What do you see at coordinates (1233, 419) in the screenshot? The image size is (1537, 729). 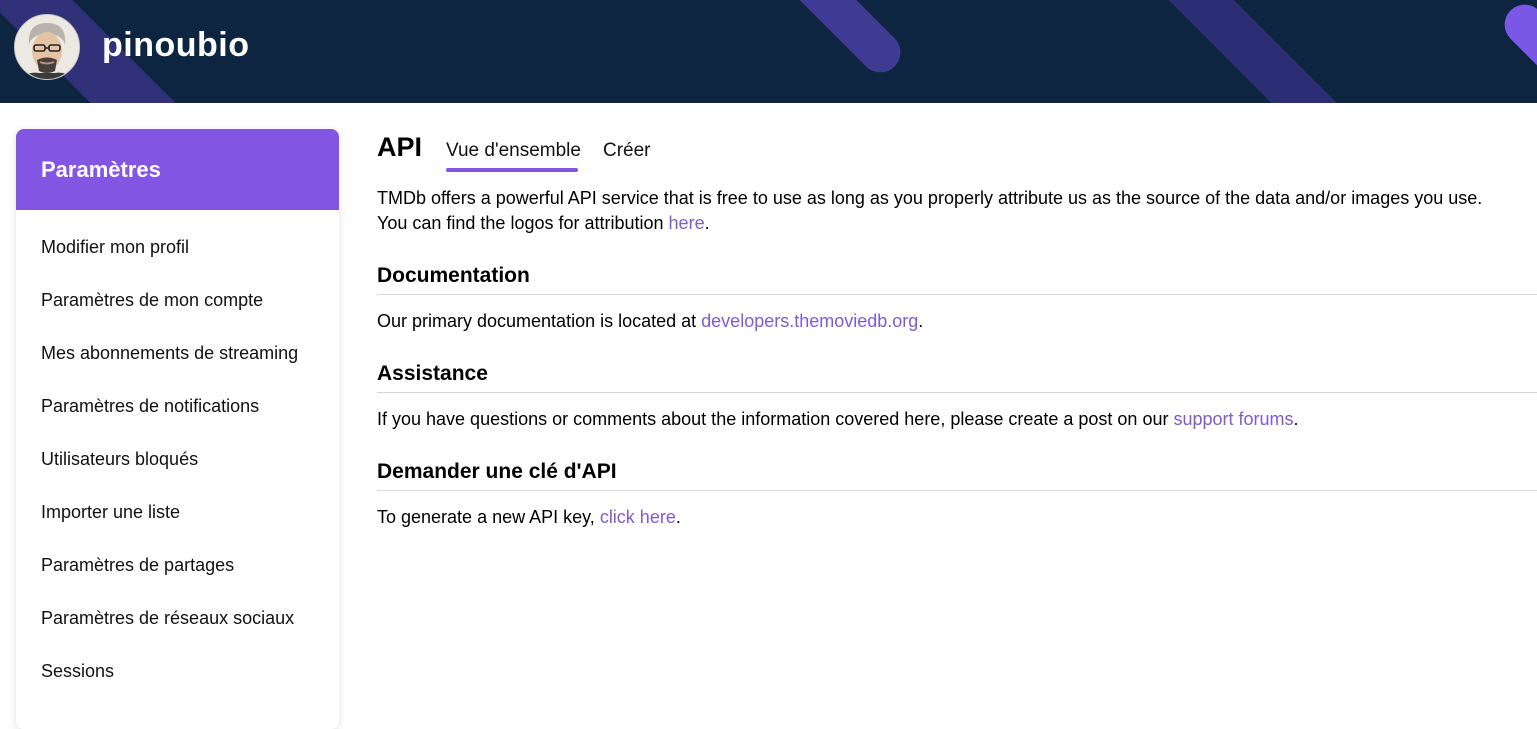 I see `support-forums-link: support forums` at bounding box center [1233, 419].